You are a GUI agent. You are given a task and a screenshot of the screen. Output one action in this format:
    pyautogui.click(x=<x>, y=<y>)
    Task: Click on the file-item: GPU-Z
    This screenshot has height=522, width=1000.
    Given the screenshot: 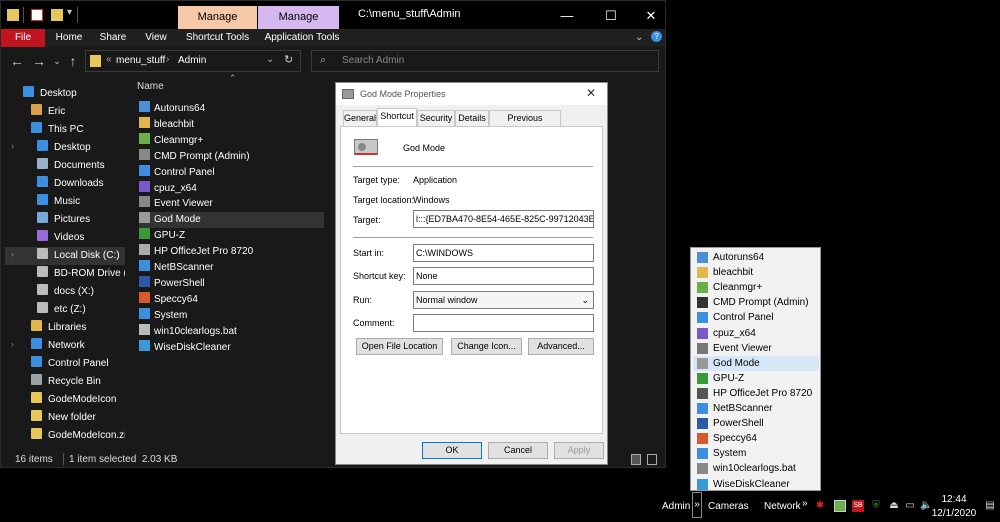 What is the action you would take?
    pyautogui.click(x=231, y=236)
    